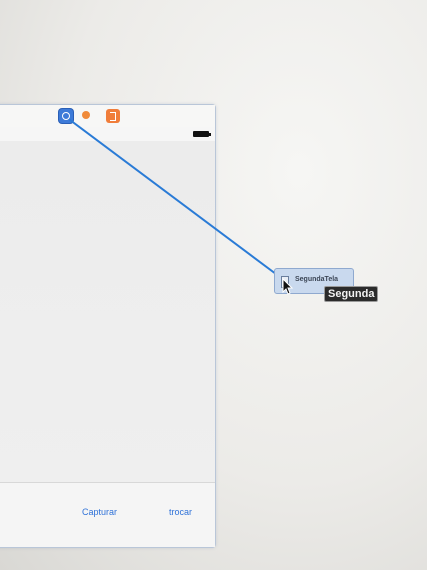  Describe the element at coordinates (317, 279) in the screenshot. I see `target-scene-label: SegundaTela` at that location.